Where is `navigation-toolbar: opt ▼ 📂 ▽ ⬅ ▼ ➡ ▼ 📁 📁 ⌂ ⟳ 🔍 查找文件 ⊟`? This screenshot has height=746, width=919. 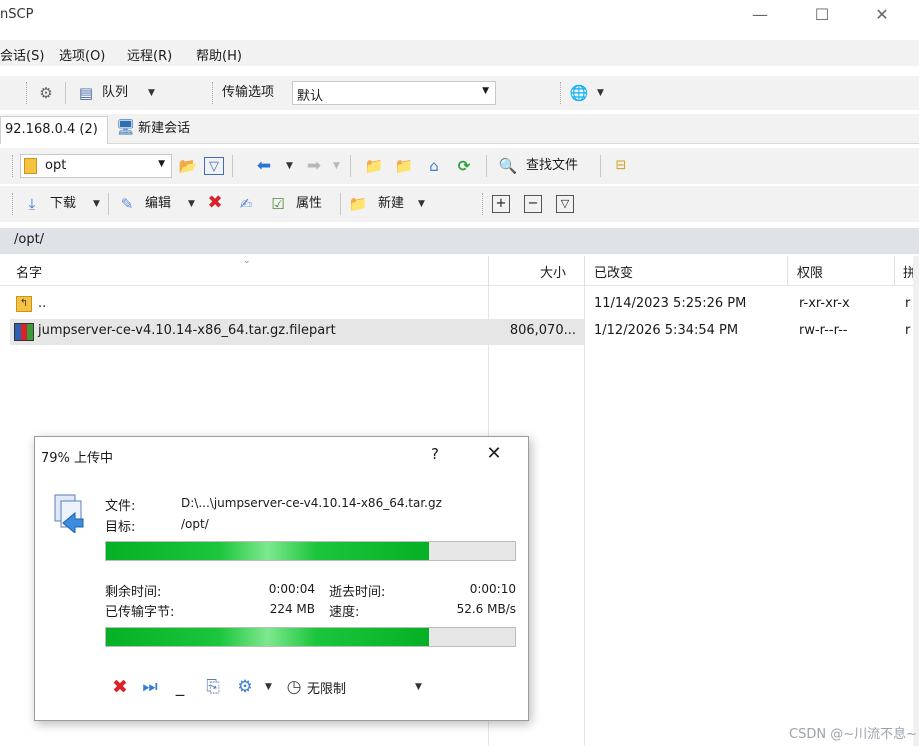 navigation-toolbar: opt ▼ 📂 ▽ ⬅ ▼ ➡ ▼ 📁 📁 ⌂ ⟳ 🔍 查找文件 ⊟ is located at coordinates (459, 166).